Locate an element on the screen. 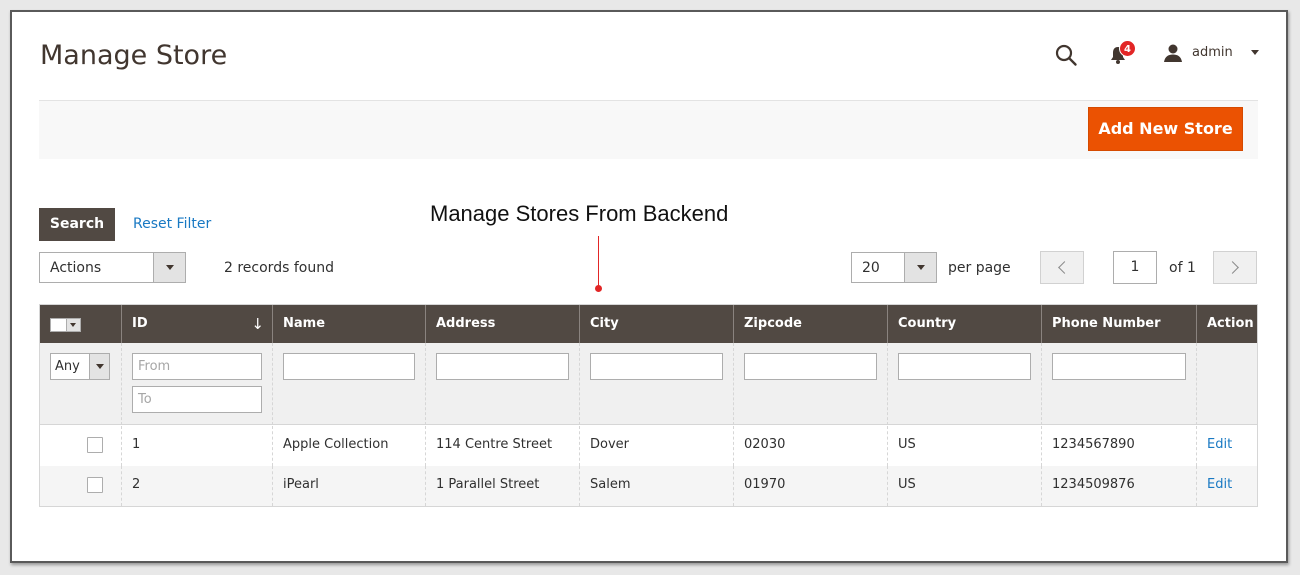 This screenshot has height=575, width=1300. name-filter-input is located at coordinates (349, 366).